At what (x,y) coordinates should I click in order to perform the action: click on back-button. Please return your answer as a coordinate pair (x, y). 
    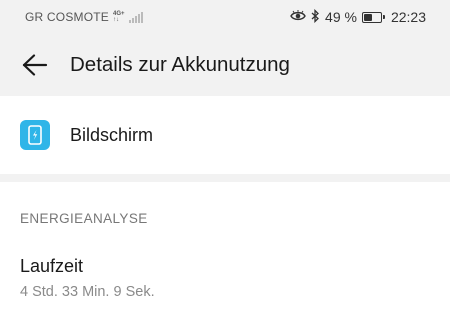
    Looking at the image, I should click on (35, 65).